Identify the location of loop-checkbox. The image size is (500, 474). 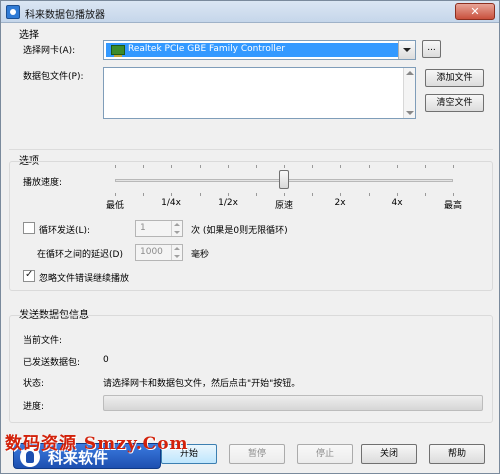
(29, 228).